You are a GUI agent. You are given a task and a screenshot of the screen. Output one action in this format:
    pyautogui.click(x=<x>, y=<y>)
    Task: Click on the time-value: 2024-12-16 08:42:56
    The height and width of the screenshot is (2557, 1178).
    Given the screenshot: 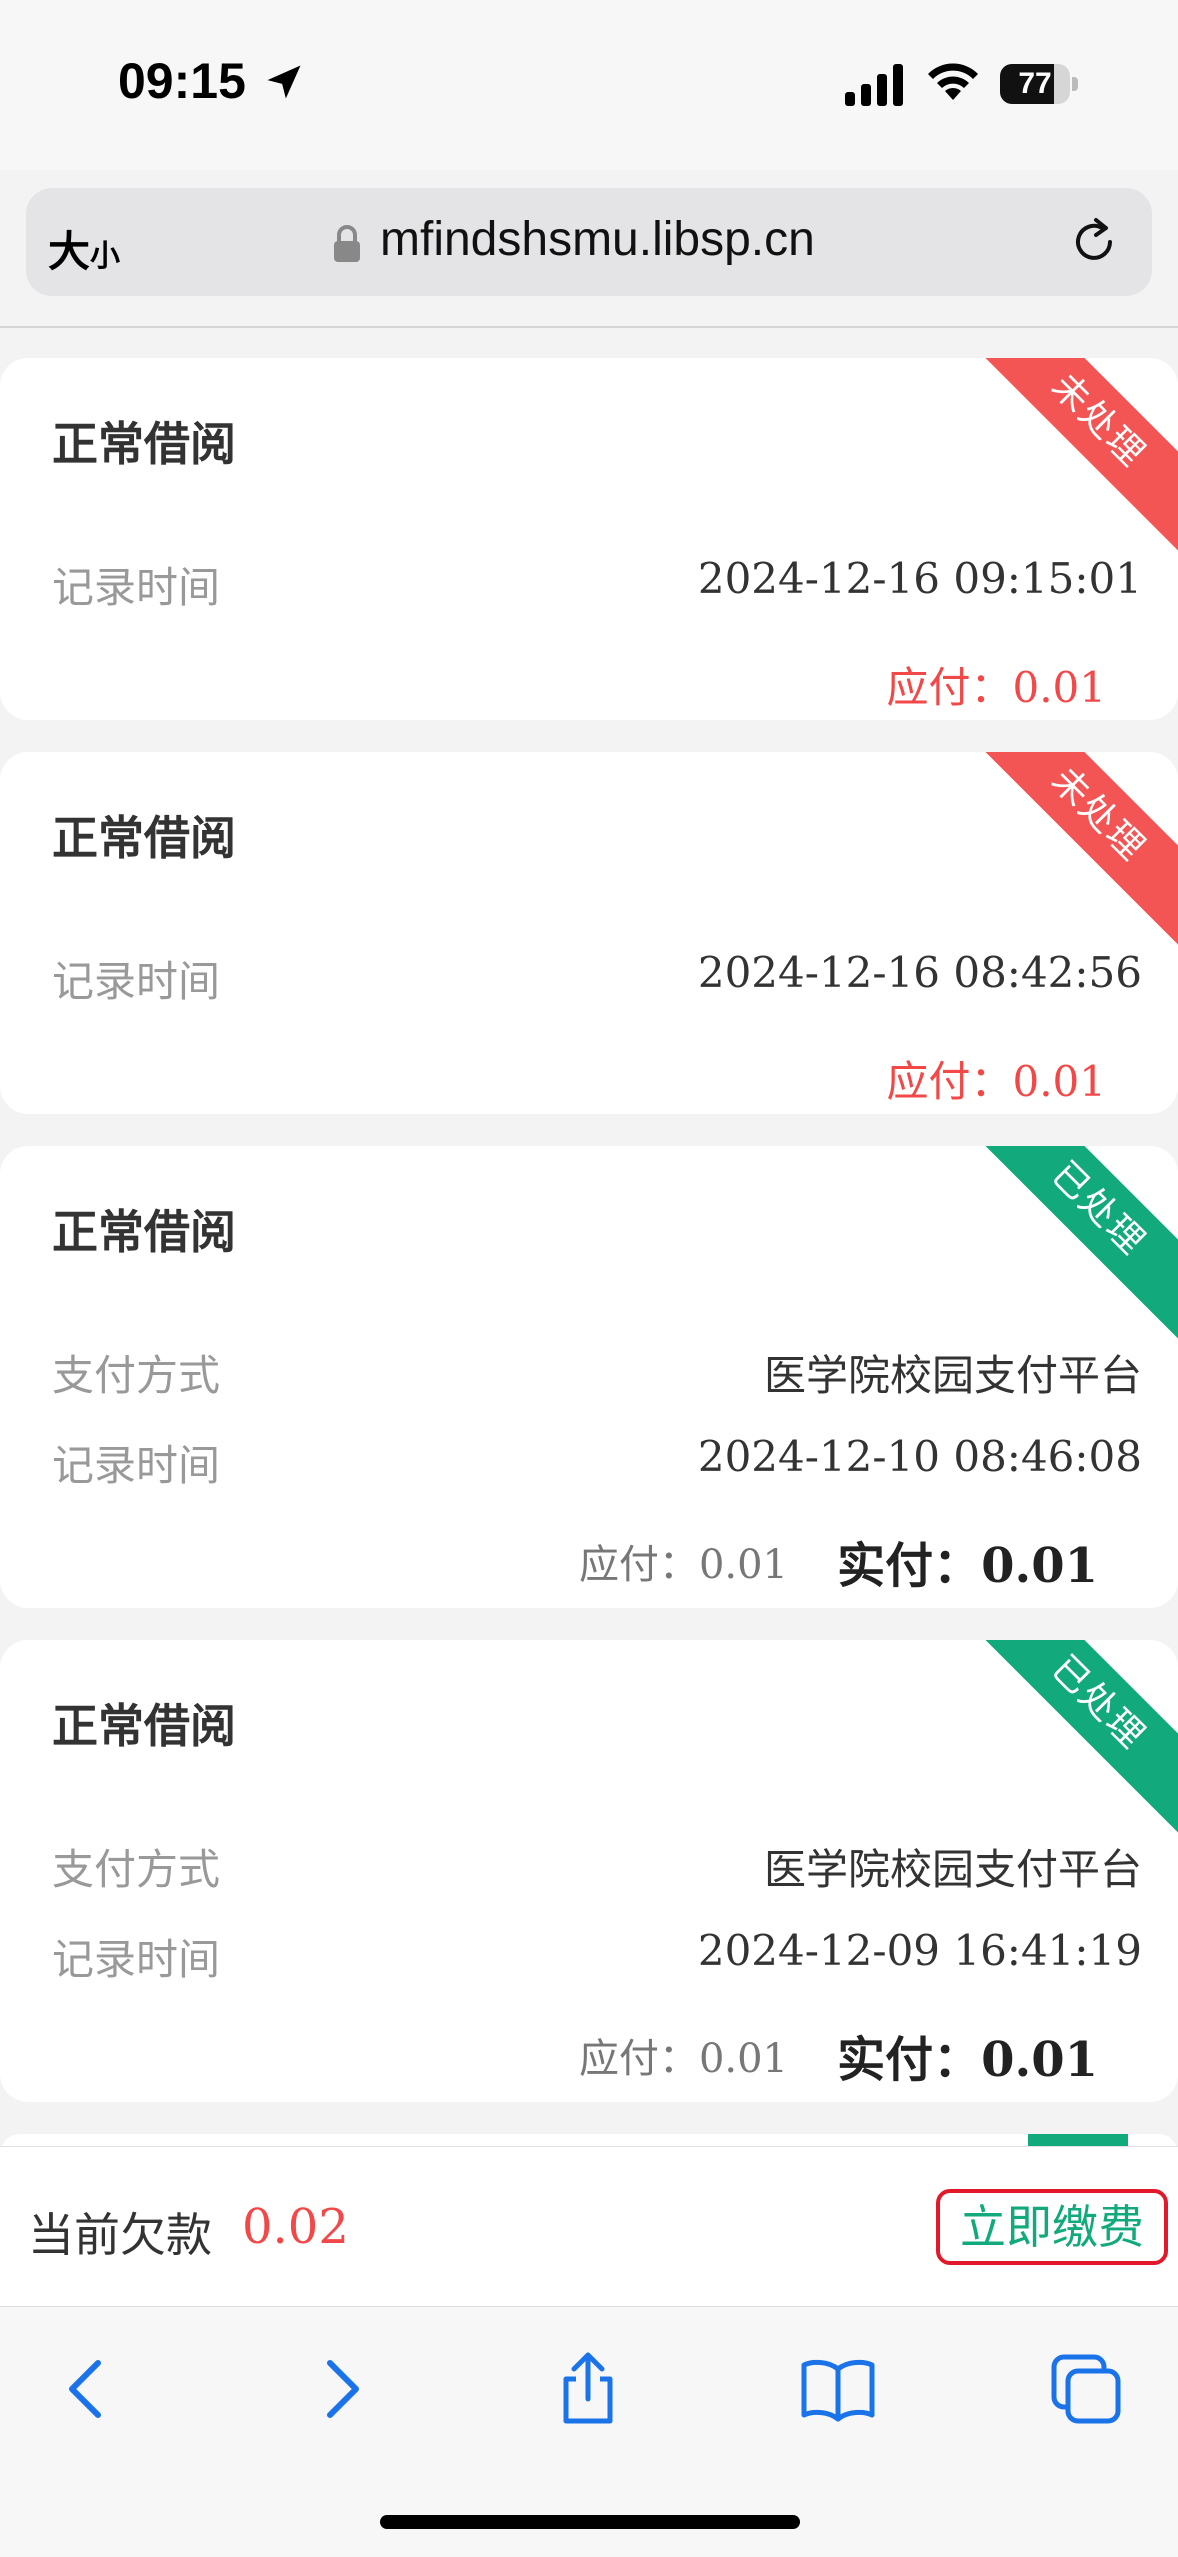 What is the action you would take?
    pyautogui.click(x=919, y=972)
    